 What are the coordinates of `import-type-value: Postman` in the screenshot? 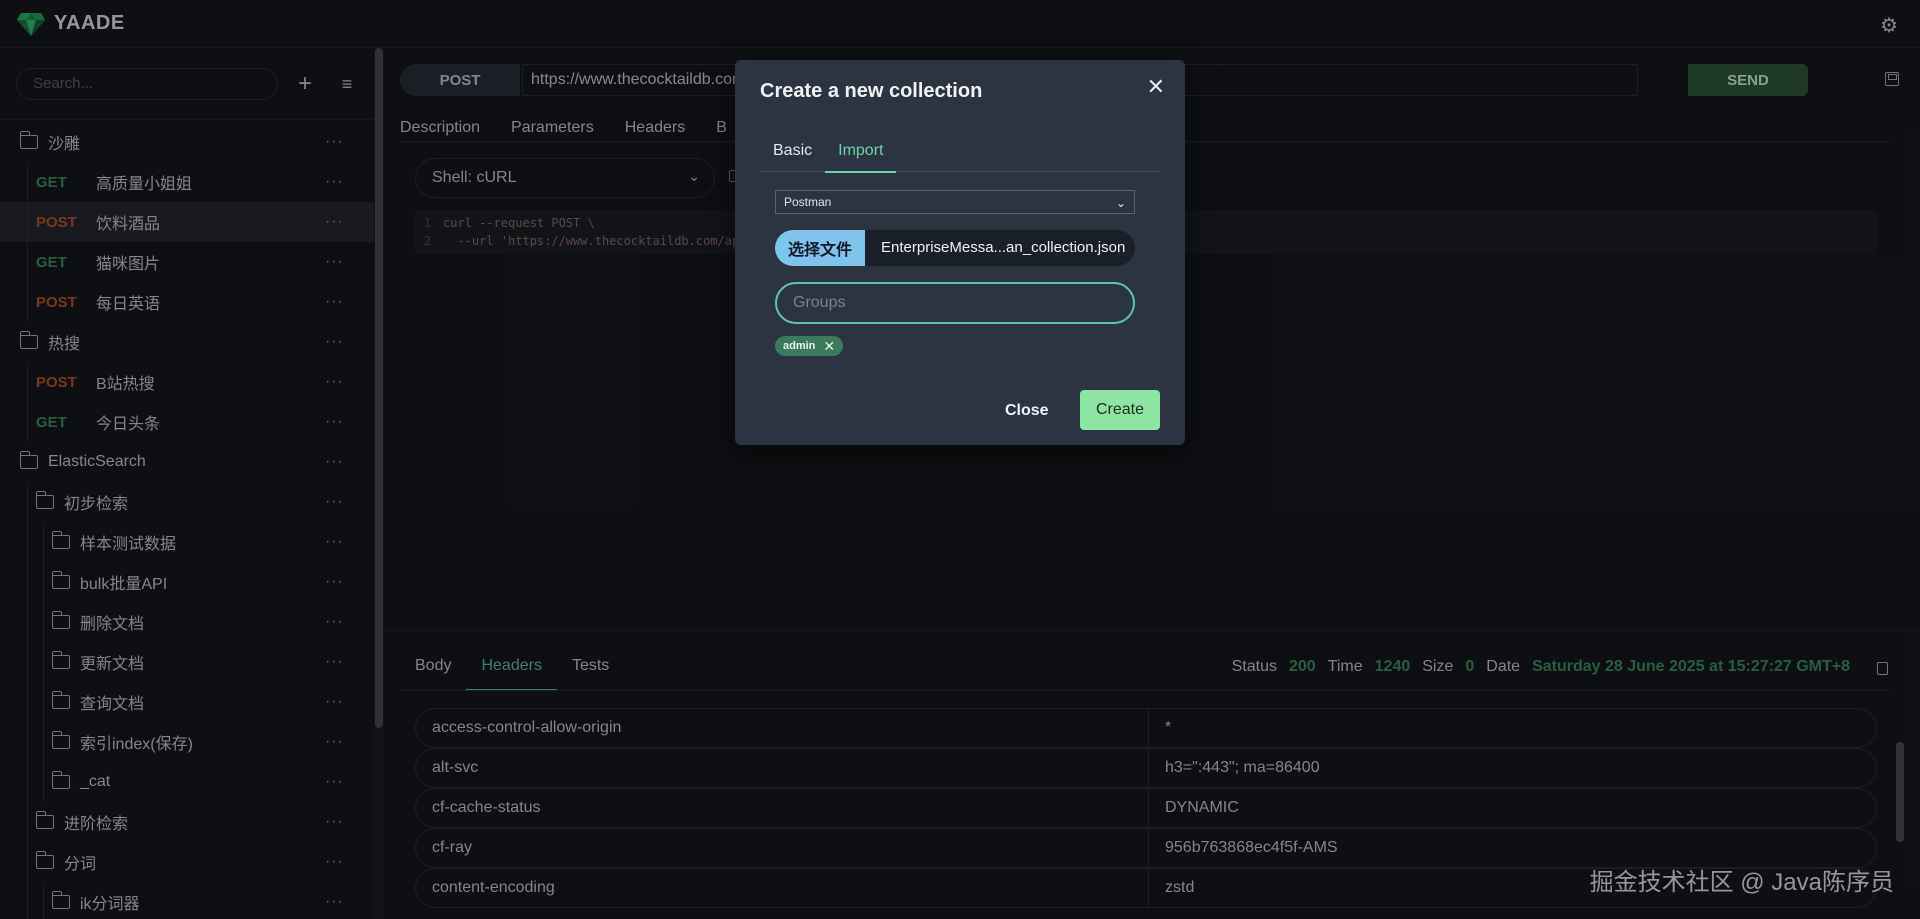 It's located at (808, 202).